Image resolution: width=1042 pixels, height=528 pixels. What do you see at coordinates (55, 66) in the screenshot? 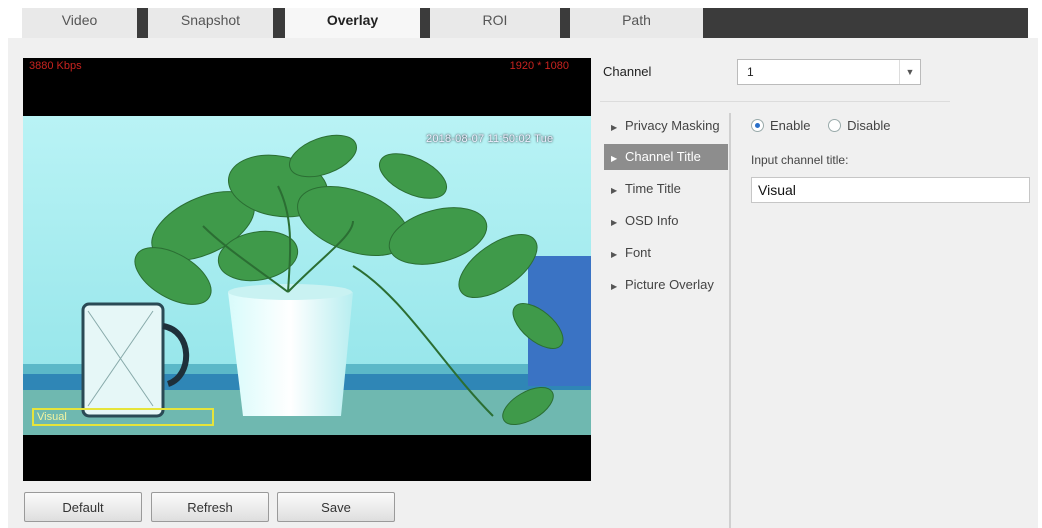
I see `bitrate-readout: 3880 Kbps` at bounding box center [55, 66].